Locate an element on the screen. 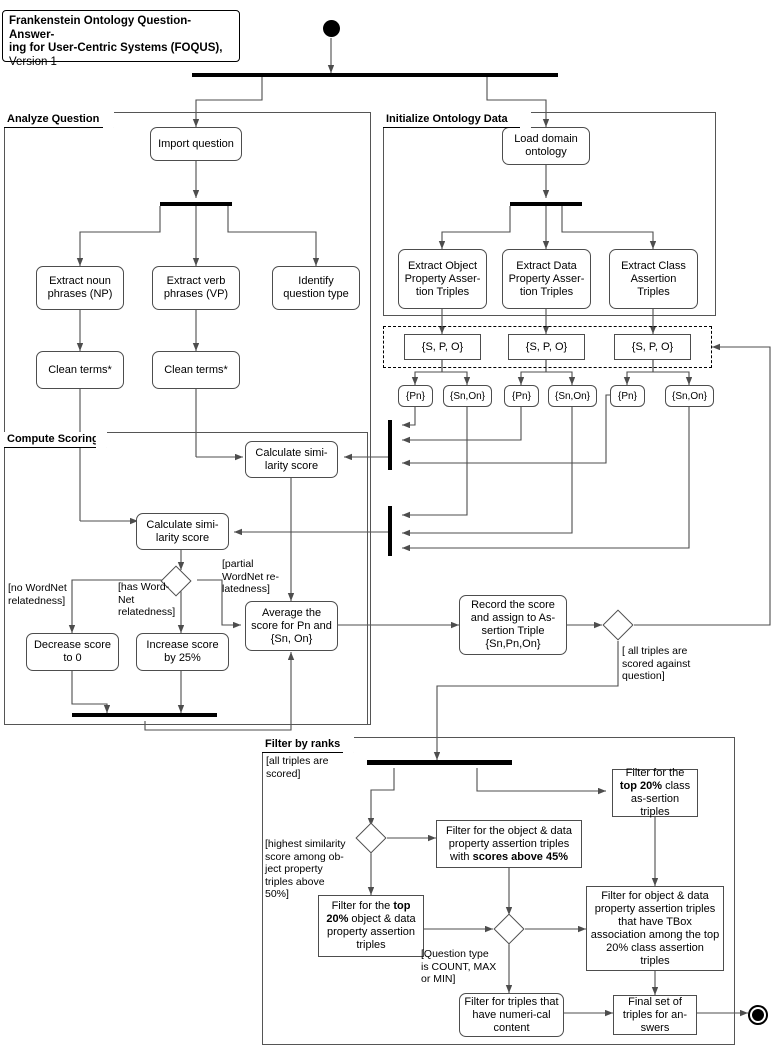 Image resolution: width=776 pixels, height=1050 pixels. diagram-title-version: Version 1 is located at coordinates (33, 61).